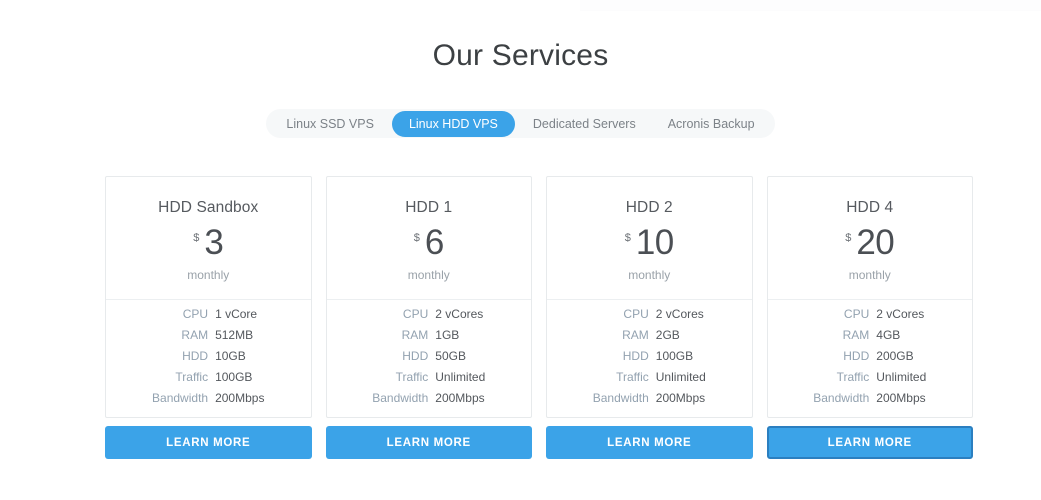  Describe the element at coordinates (649, 207) in the screenshot. I see `plan-name: HDD 2` at that location.